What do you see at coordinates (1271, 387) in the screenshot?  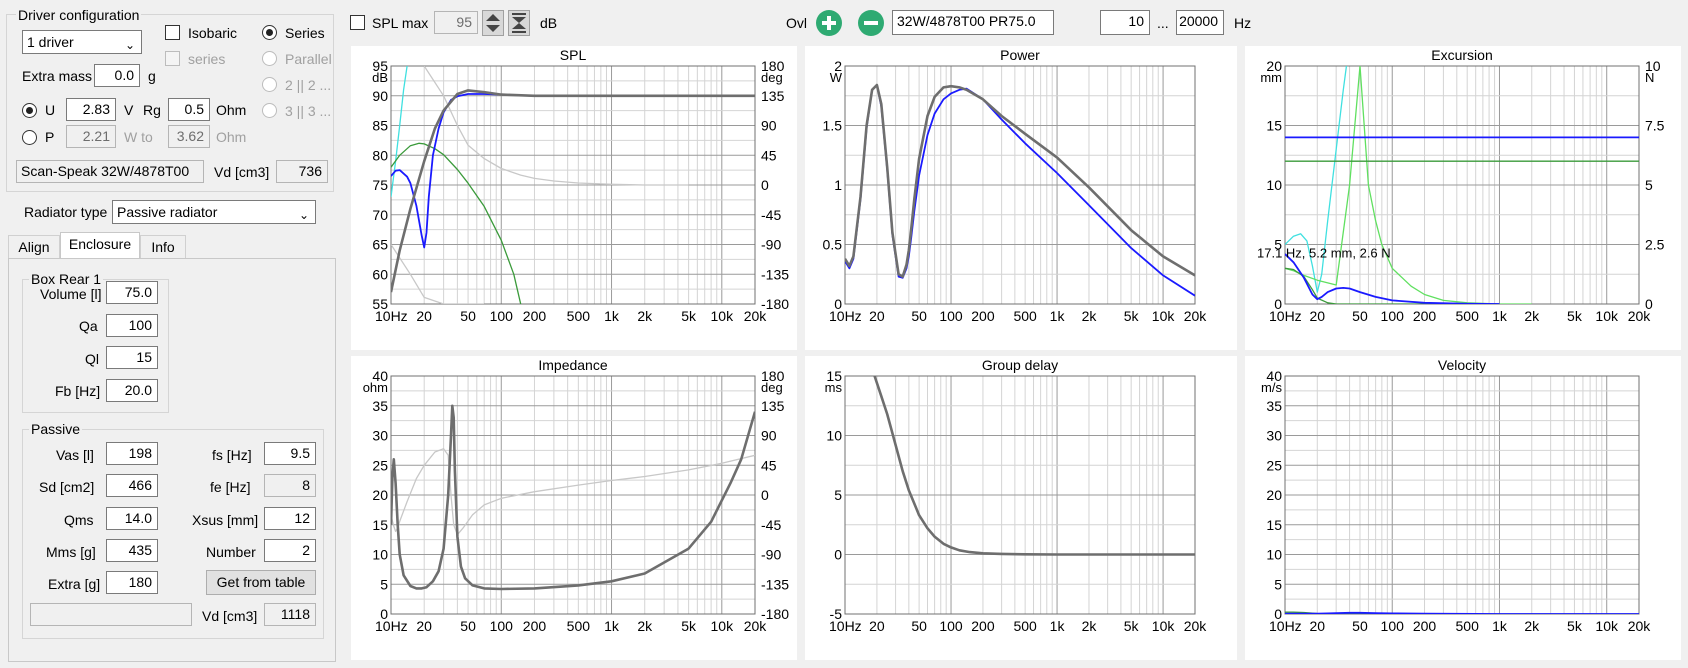 I see `velocity-ylabel: m/s` at bounding box center [1271, 387].